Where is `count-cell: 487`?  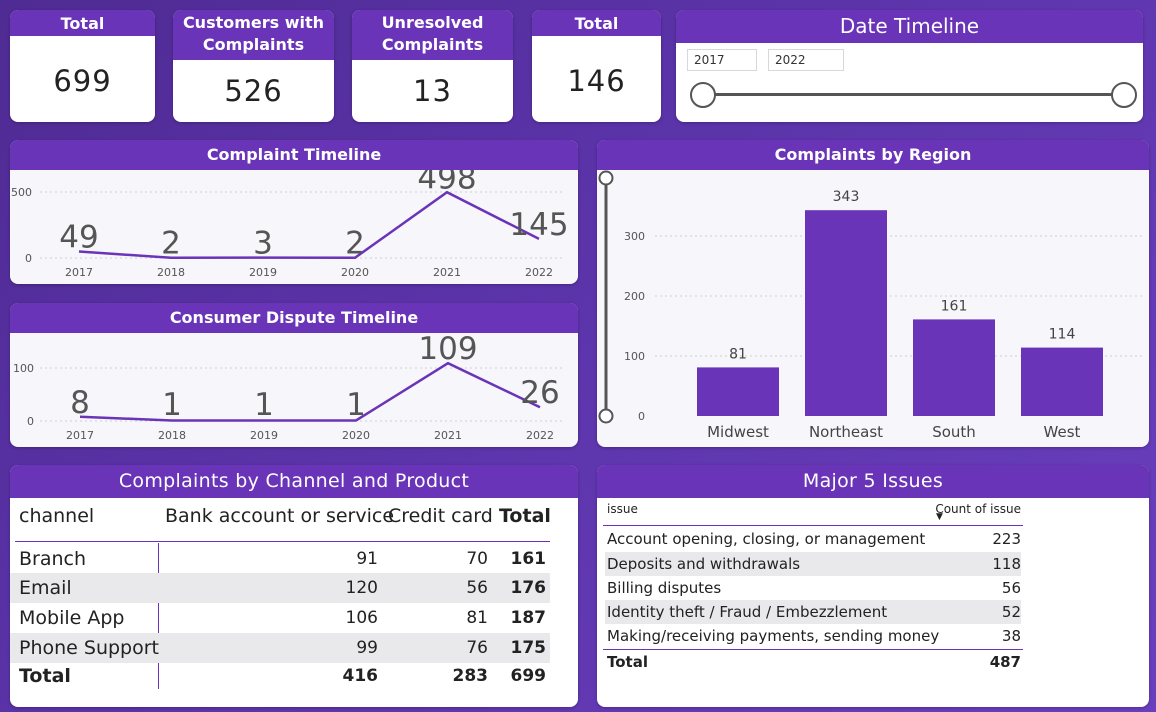 count-cell: 487 is located at coordinates (1005, 662).